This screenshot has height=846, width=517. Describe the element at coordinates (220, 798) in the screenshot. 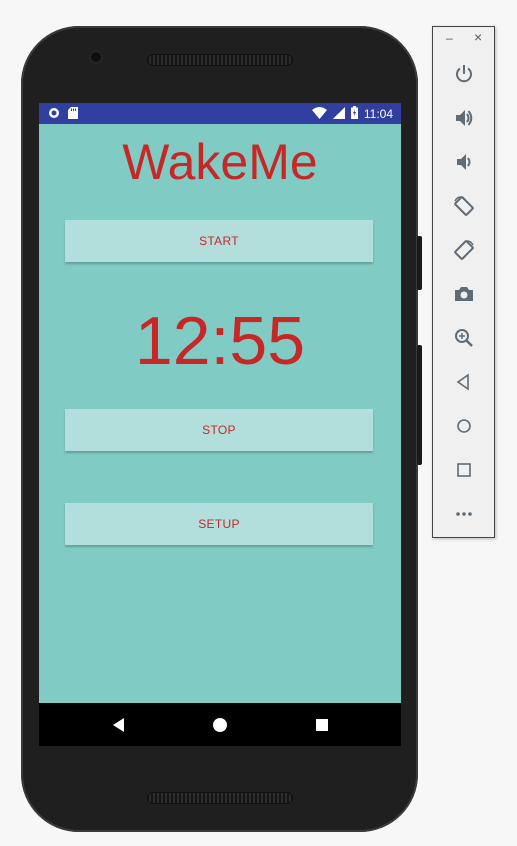

I see `bottom-speaker` at that location.